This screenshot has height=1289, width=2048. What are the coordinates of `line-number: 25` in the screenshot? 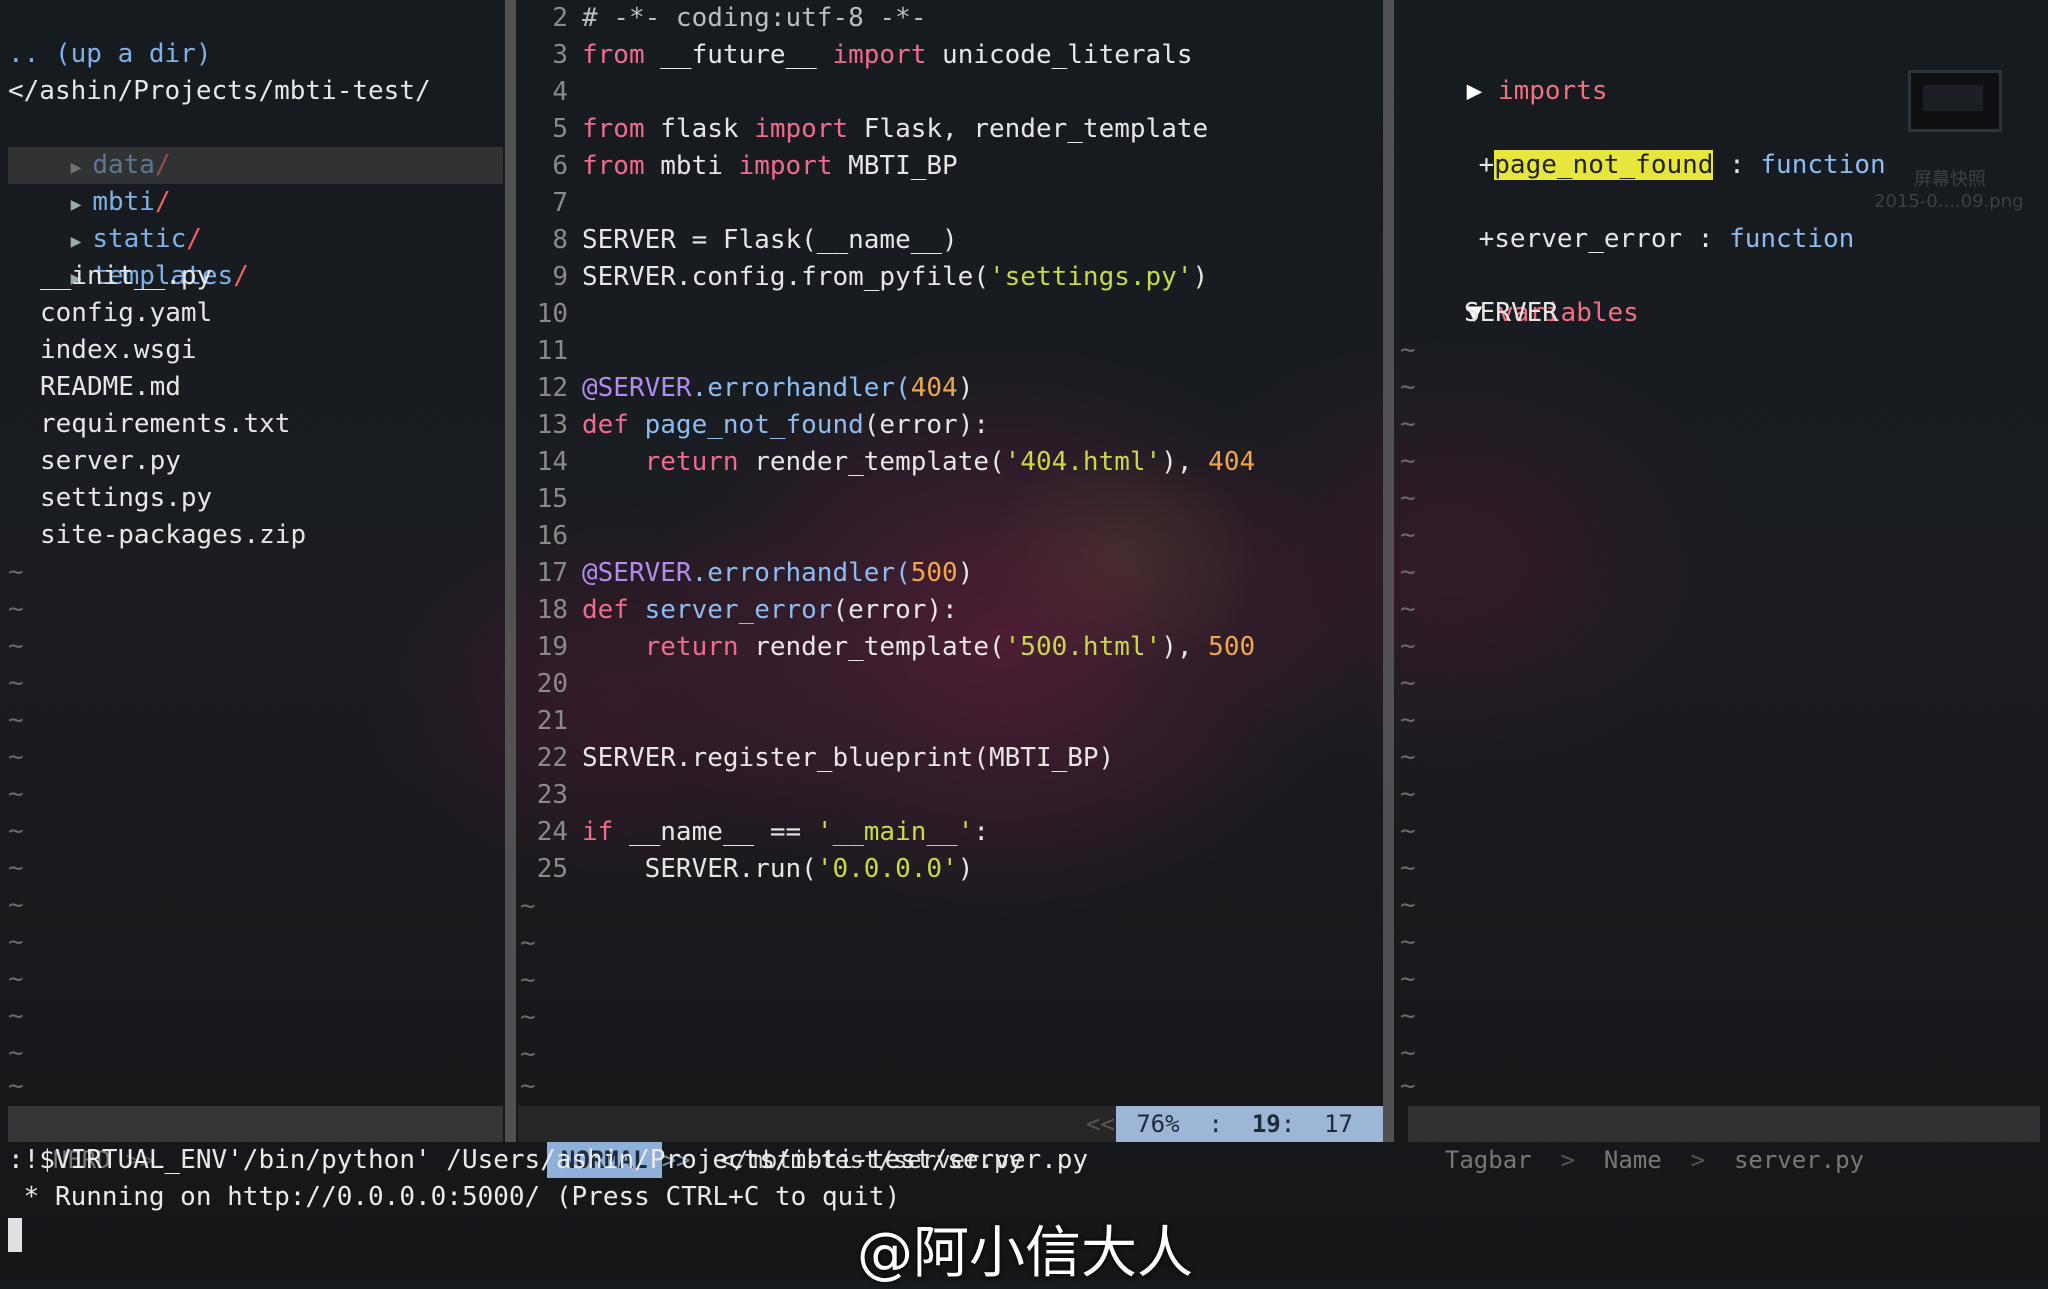 It's located at (552, 869).